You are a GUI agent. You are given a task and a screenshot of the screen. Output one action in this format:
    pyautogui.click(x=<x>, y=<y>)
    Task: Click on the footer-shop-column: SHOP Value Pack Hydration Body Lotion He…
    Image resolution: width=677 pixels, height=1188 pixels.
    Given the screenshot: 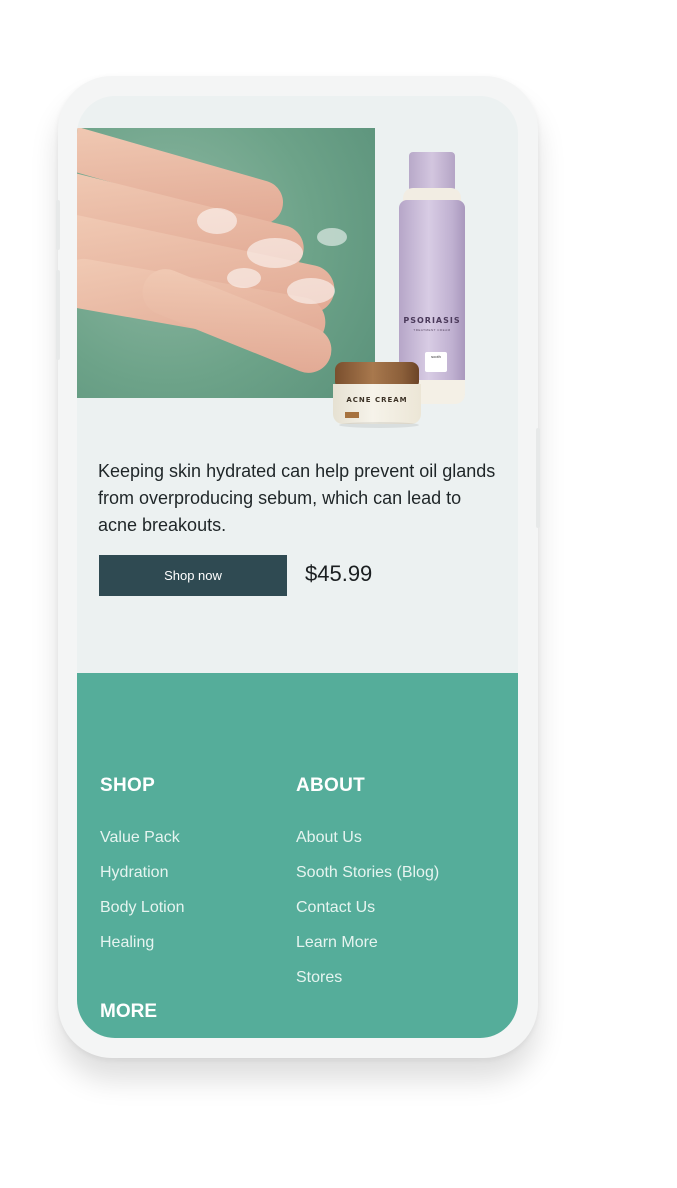 What is the action you would take?
    pyautogui.click(x=142, y=867)
    